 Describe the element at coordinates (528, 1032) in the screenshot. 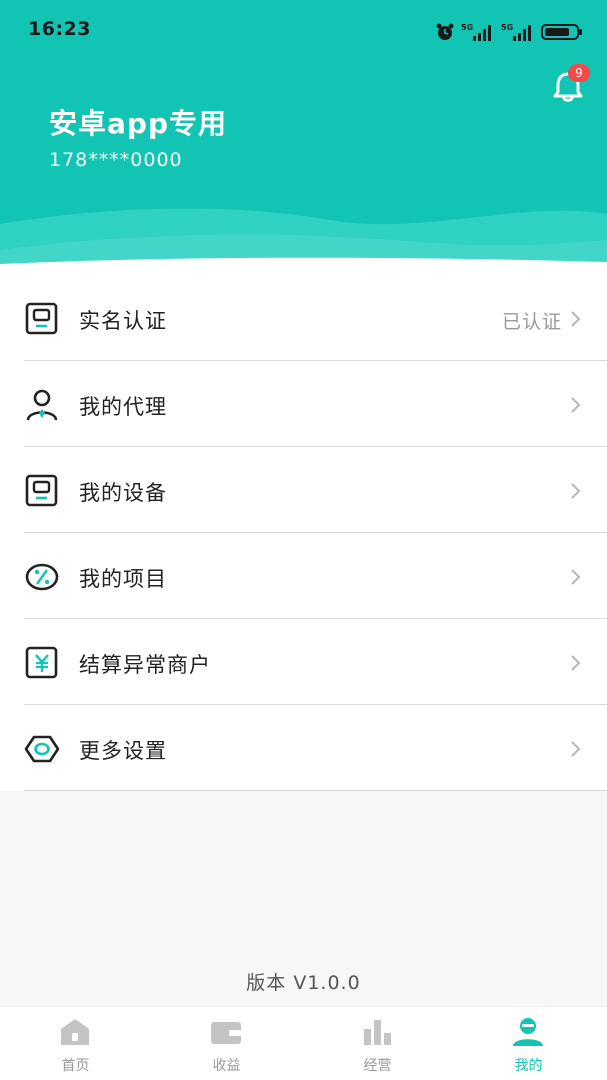

I see `profile-icon` at that location.